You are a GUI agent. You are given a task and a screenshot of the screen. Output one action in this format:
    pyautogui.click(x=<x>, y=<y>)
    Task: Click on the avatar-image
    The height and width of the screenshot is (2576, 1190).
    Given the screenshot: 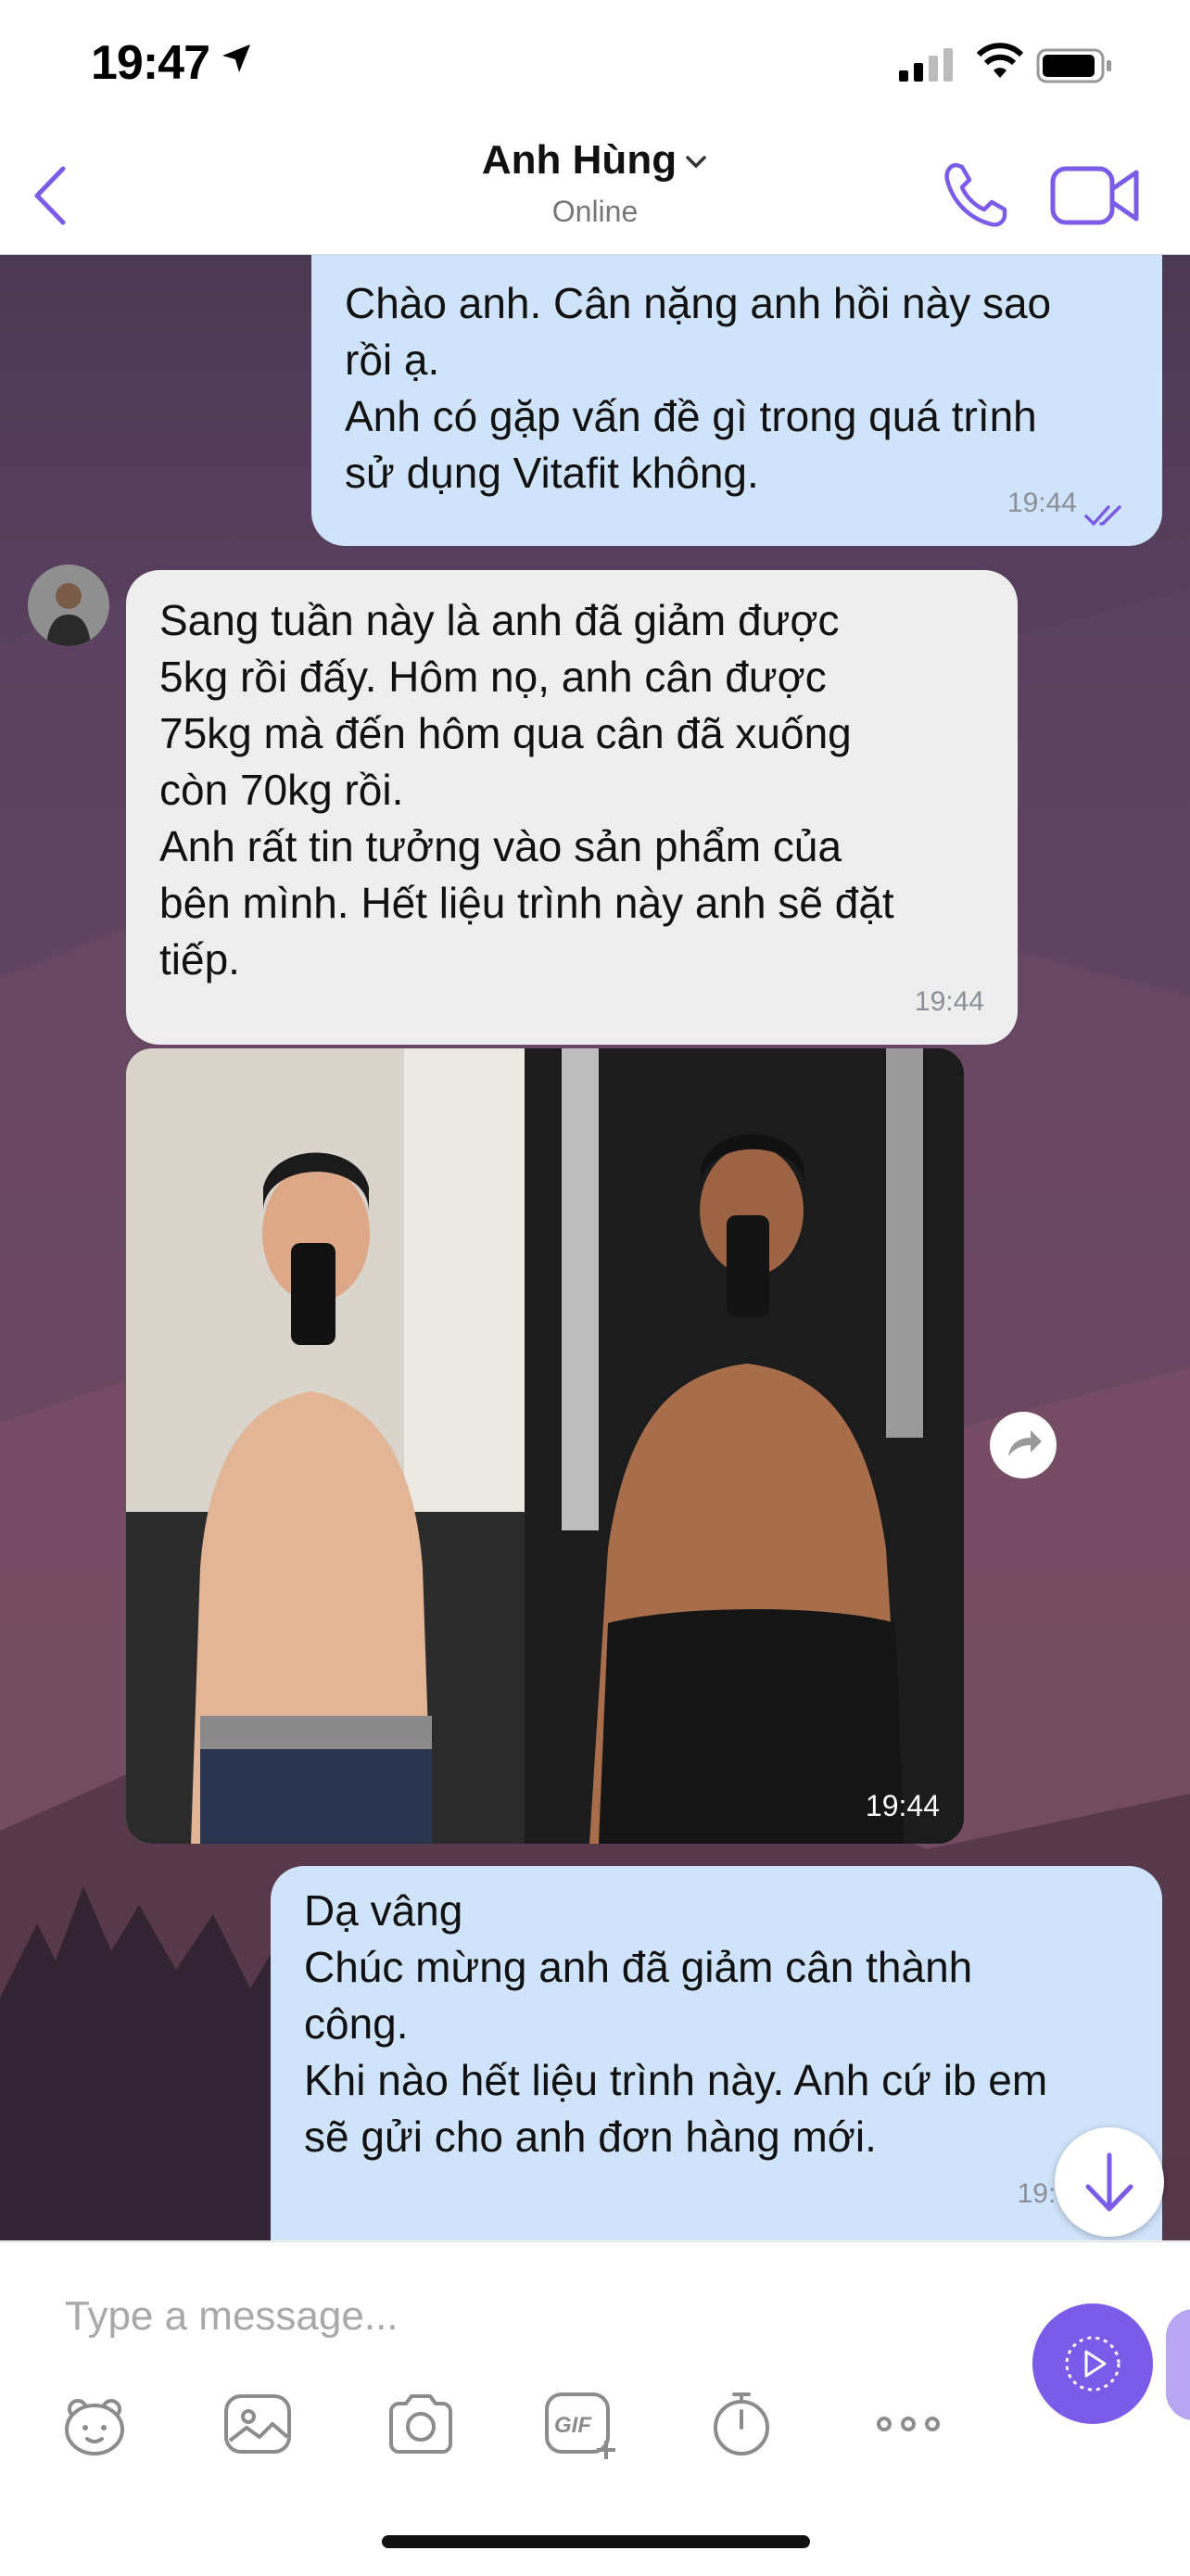 What is the action you would take?
    pyautogui.click(x=68, y=605)
    